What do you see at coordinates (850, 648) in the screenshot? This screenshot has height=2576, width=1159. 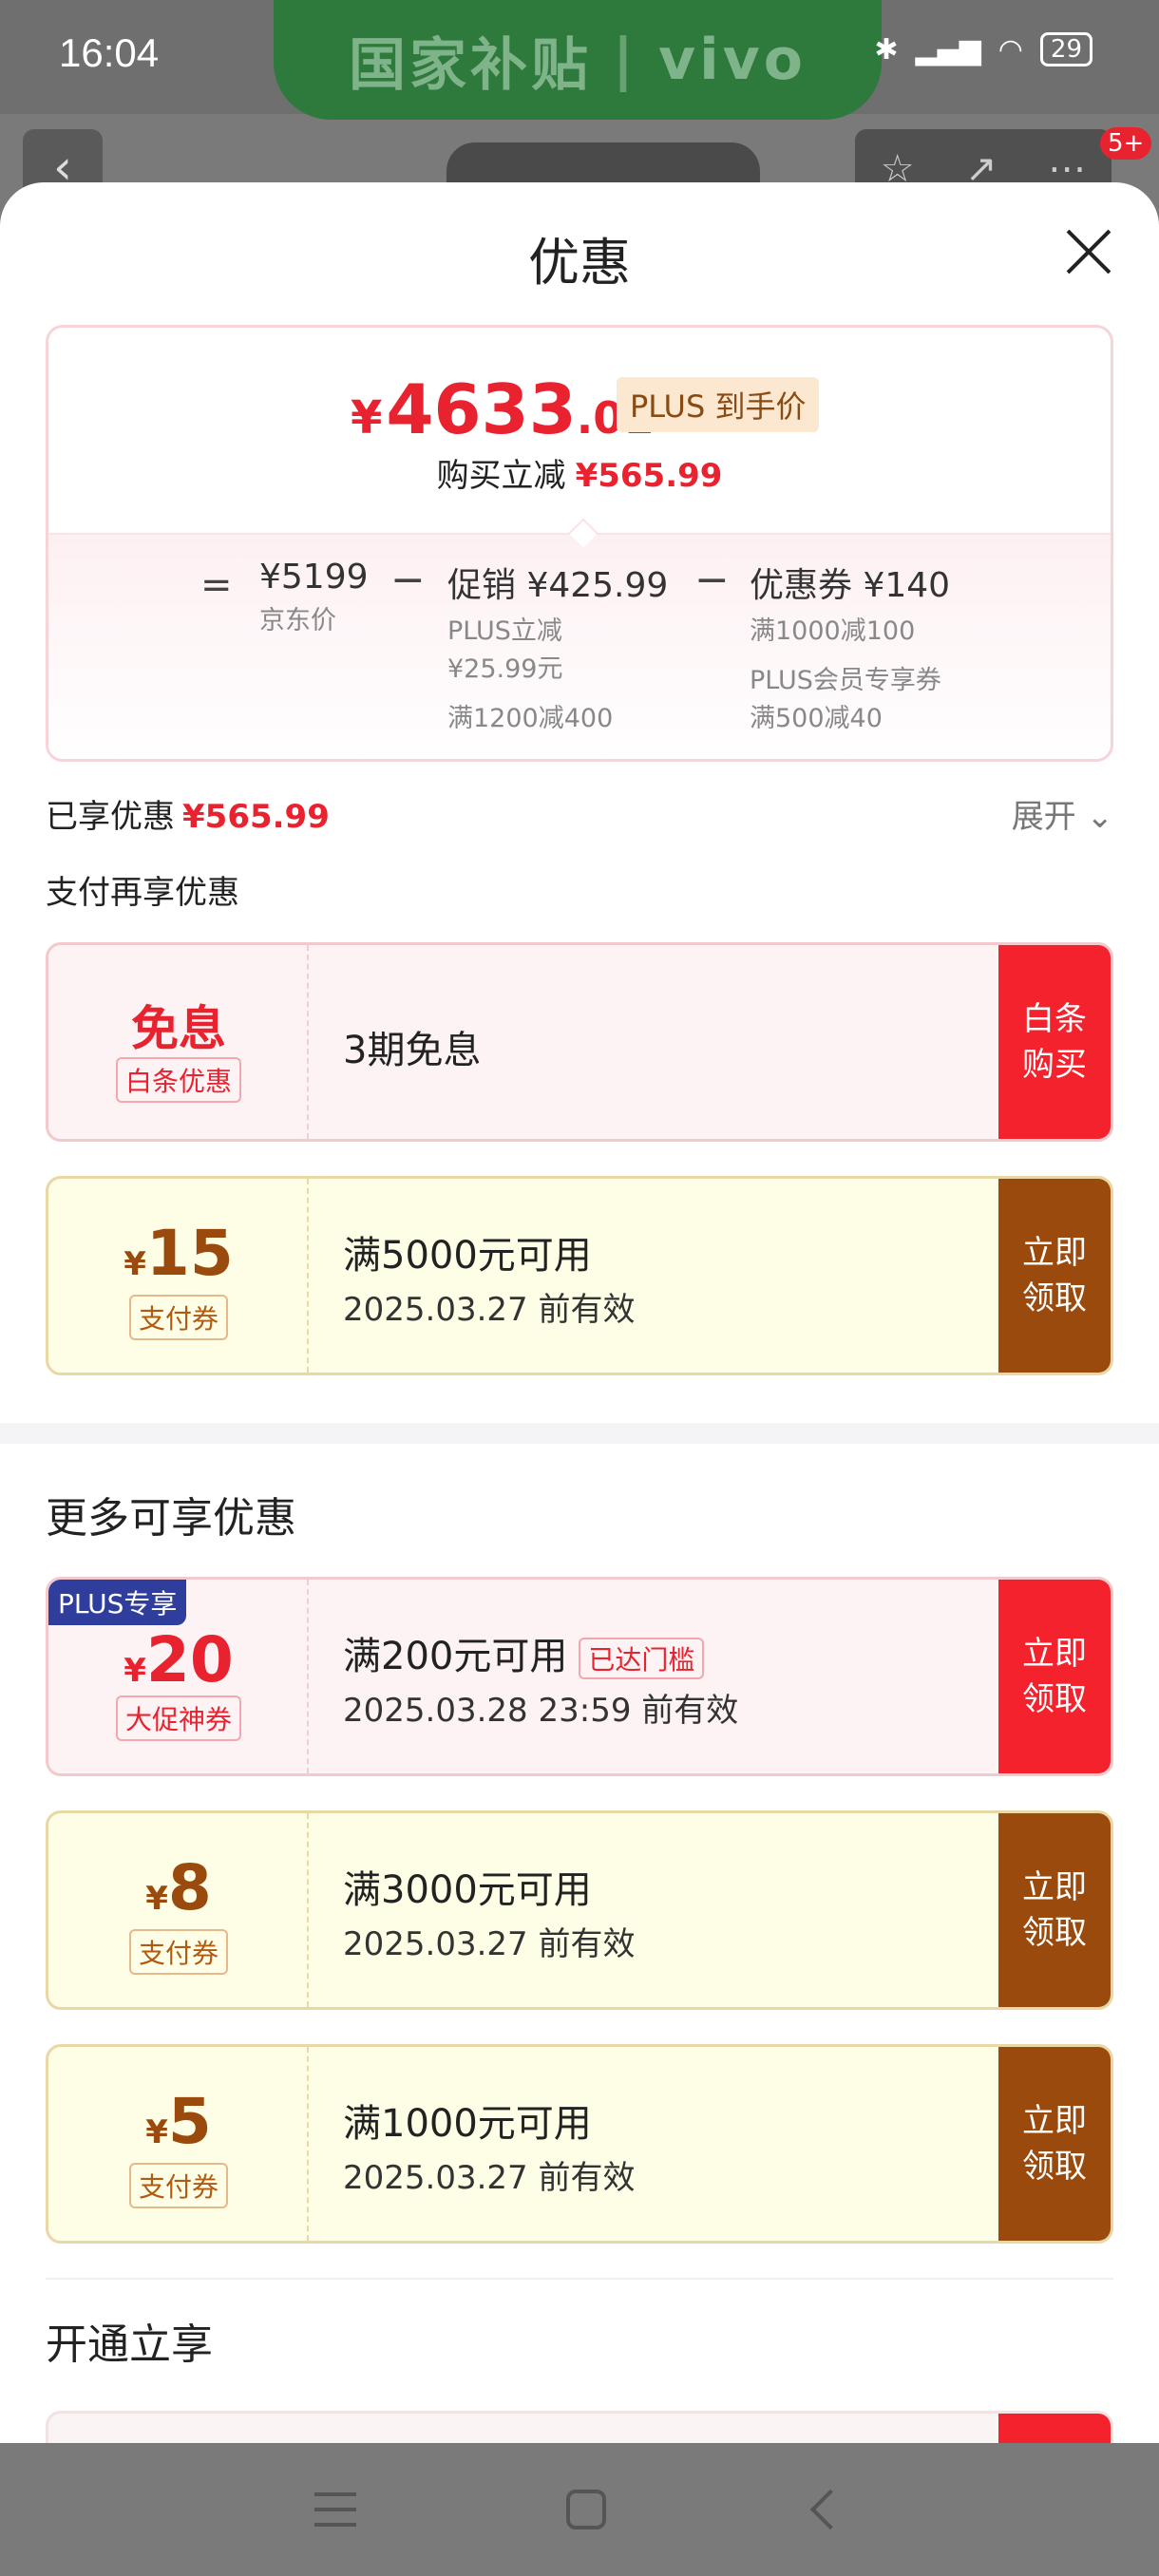 I see `coupon-column: 优惠券 ¥140 满1000减100 PLUS会员专享券 满500减40` at bounding box center [850, 648].